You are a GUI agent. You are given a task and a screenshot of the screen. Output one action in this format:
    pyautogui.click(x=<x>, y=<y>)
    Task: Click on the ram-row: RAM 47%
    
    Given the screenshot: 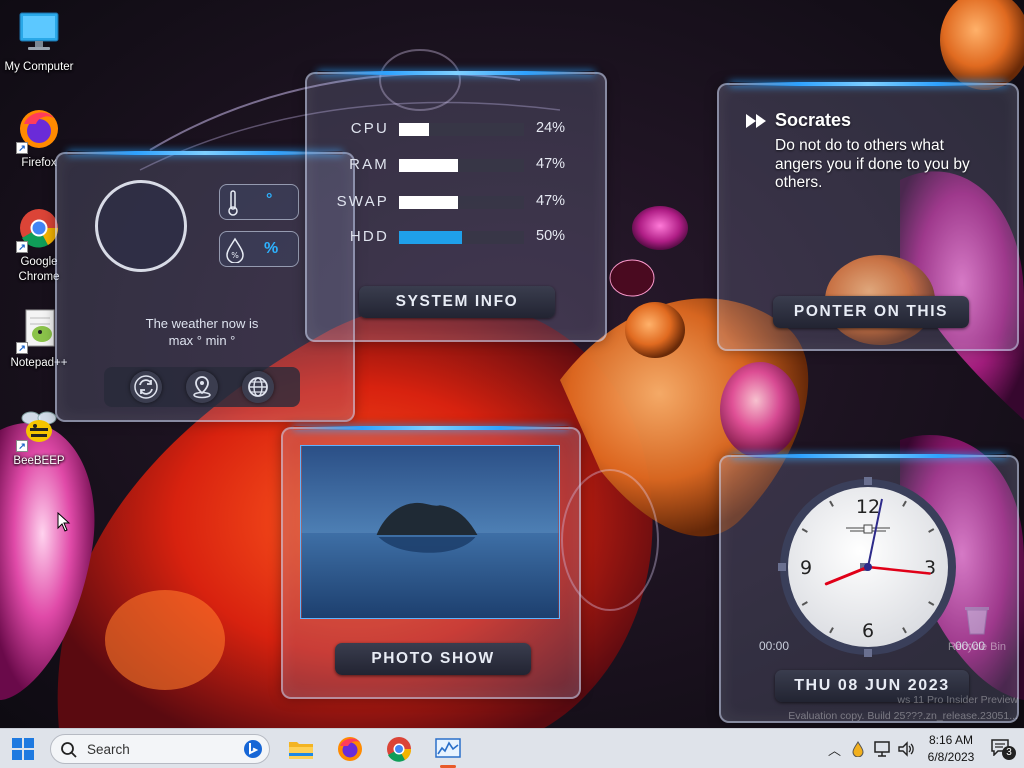 What is the action you would take?
    pyautogui.click(x=457, y=165)
    